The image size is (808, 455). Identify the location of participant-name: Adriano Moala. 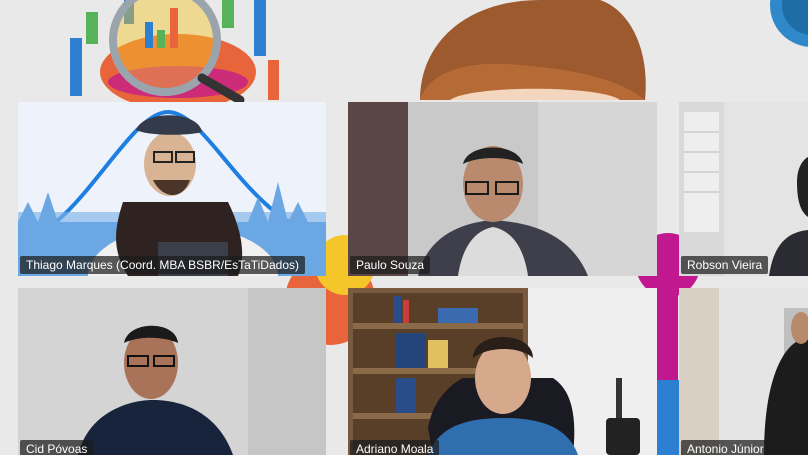
(395, 447).